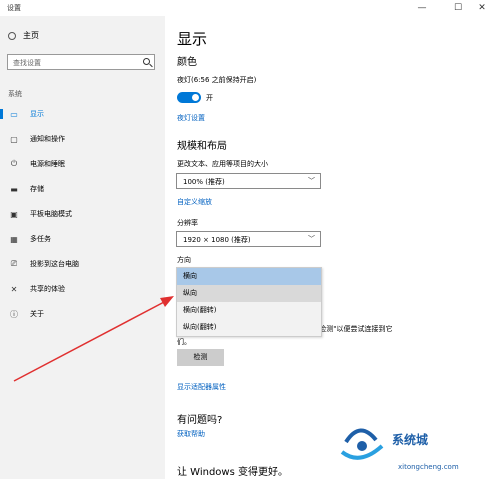 The image size is (494, 479). Describe the element at coordinates (82, 214) in the screenshot. I see `sidebar-item-tablet: ▣ 平板电脑模式` at that location.